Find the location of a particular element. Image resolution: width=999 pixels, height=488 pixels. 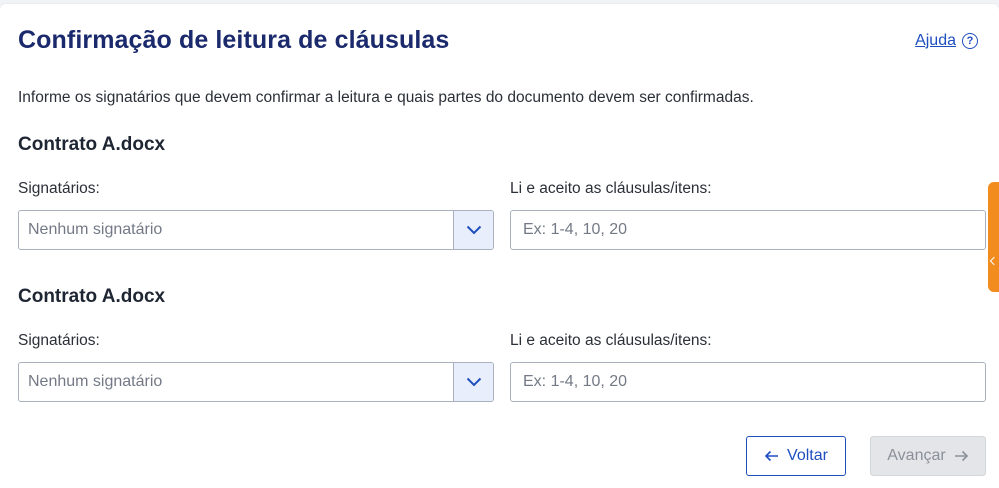

help-link-label: Ajuda is located at coordinates (935, 41).